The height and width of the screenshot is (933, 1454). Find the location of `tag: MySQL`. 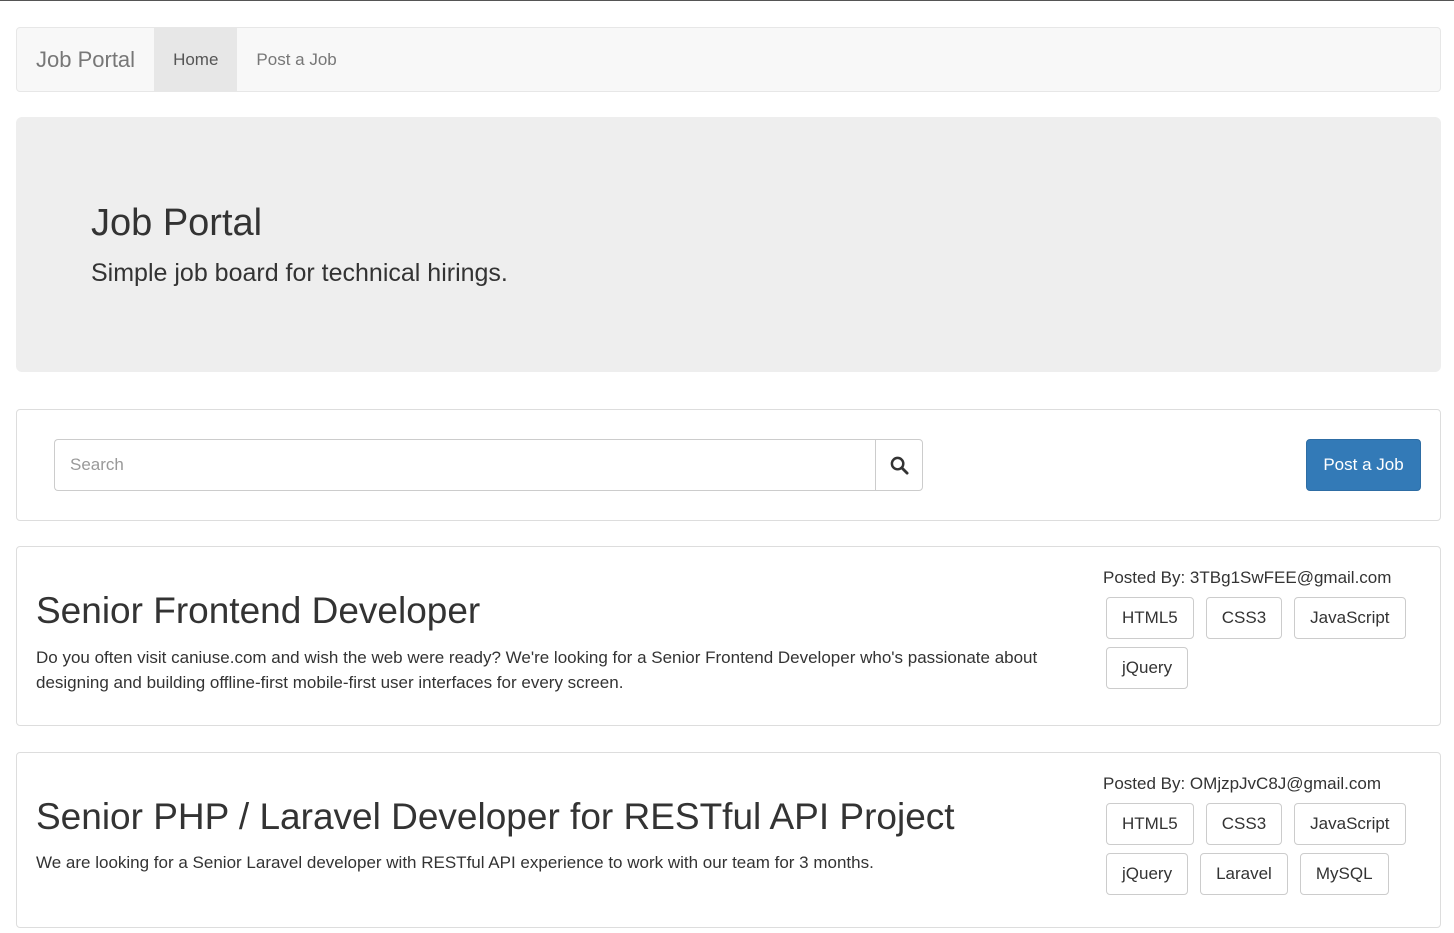

tag: MySQL is located at coordinates (1344, 874).